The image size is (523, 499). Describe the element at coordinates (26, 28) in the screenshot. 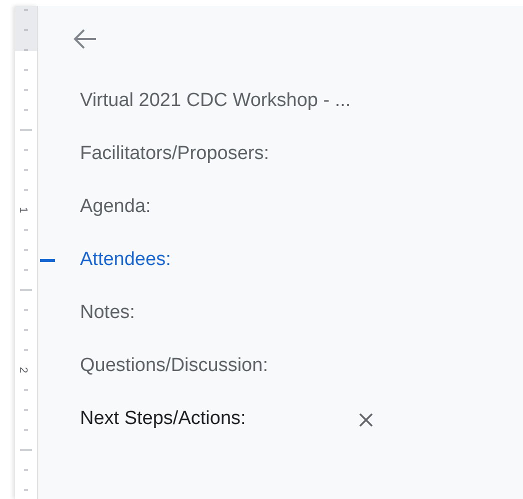

I see `ruler-margin` at that location.